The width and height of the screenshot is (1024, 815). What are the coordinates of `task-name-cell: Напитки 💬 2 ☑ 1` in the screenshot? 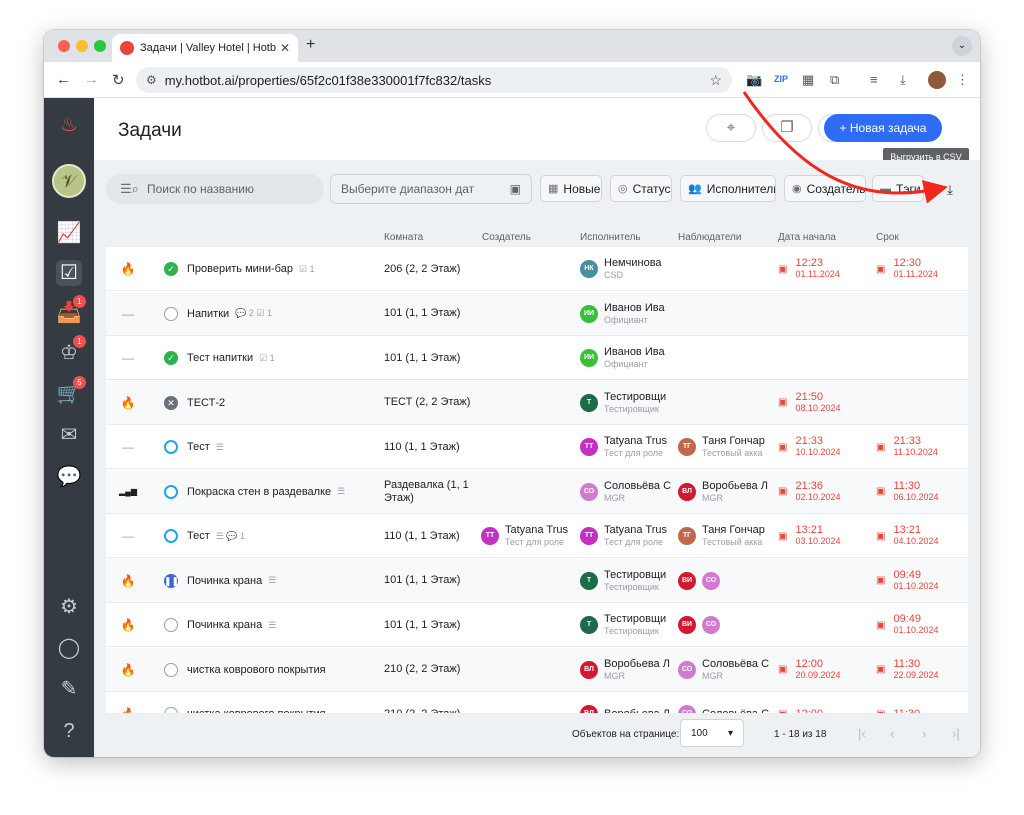 It's located at (282, 314).